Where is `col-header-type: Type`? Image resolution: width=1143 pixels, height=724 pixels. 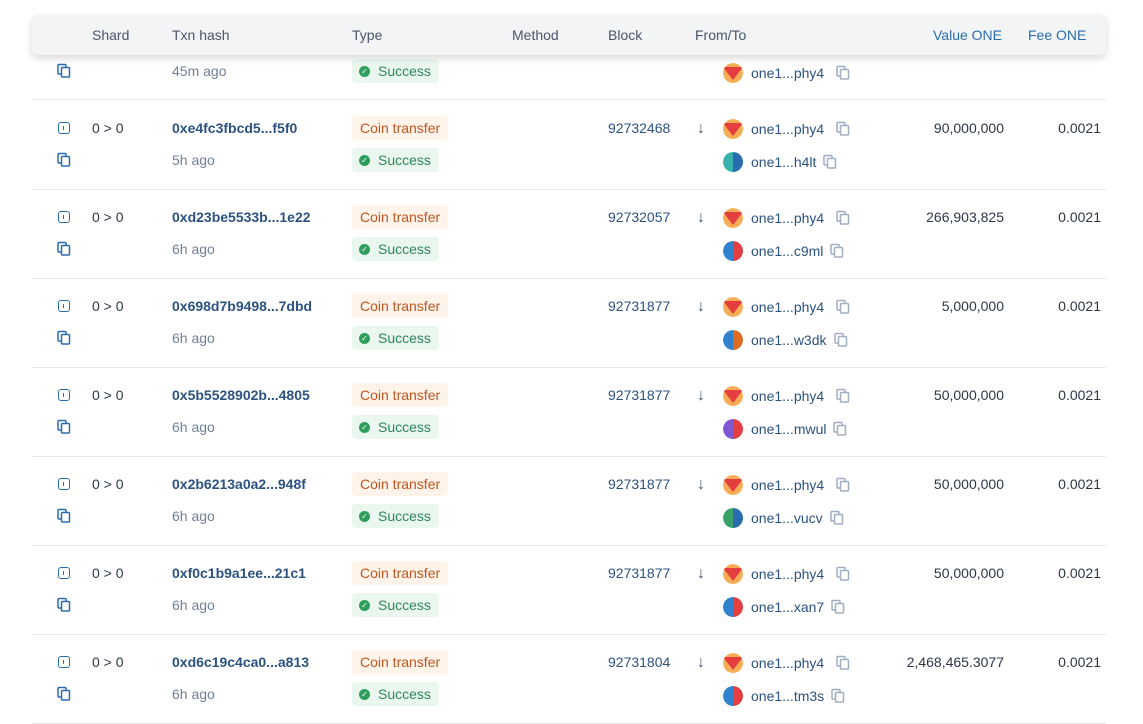
col-header-type: Type is located at coordinates (367, 35).